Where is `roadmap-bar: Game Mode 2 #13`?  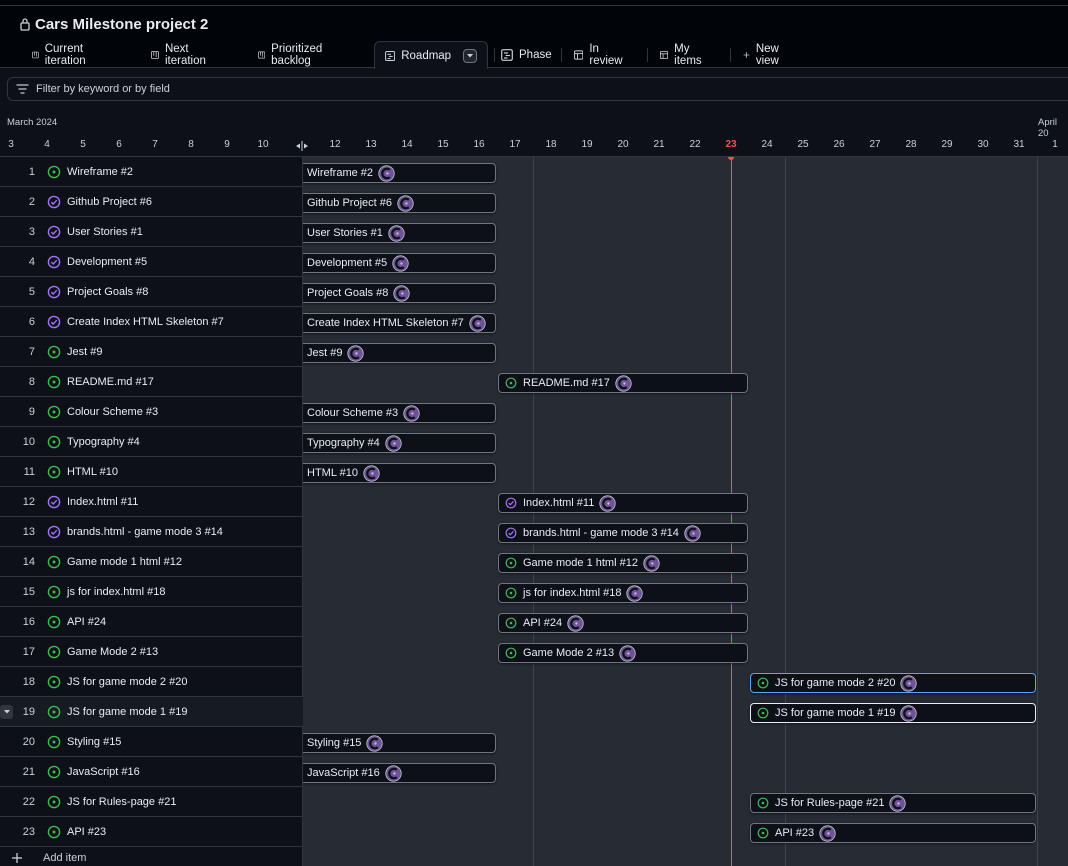
roadmap-bar: Game Mode 2 #13 is located at coordinates (623, 653).